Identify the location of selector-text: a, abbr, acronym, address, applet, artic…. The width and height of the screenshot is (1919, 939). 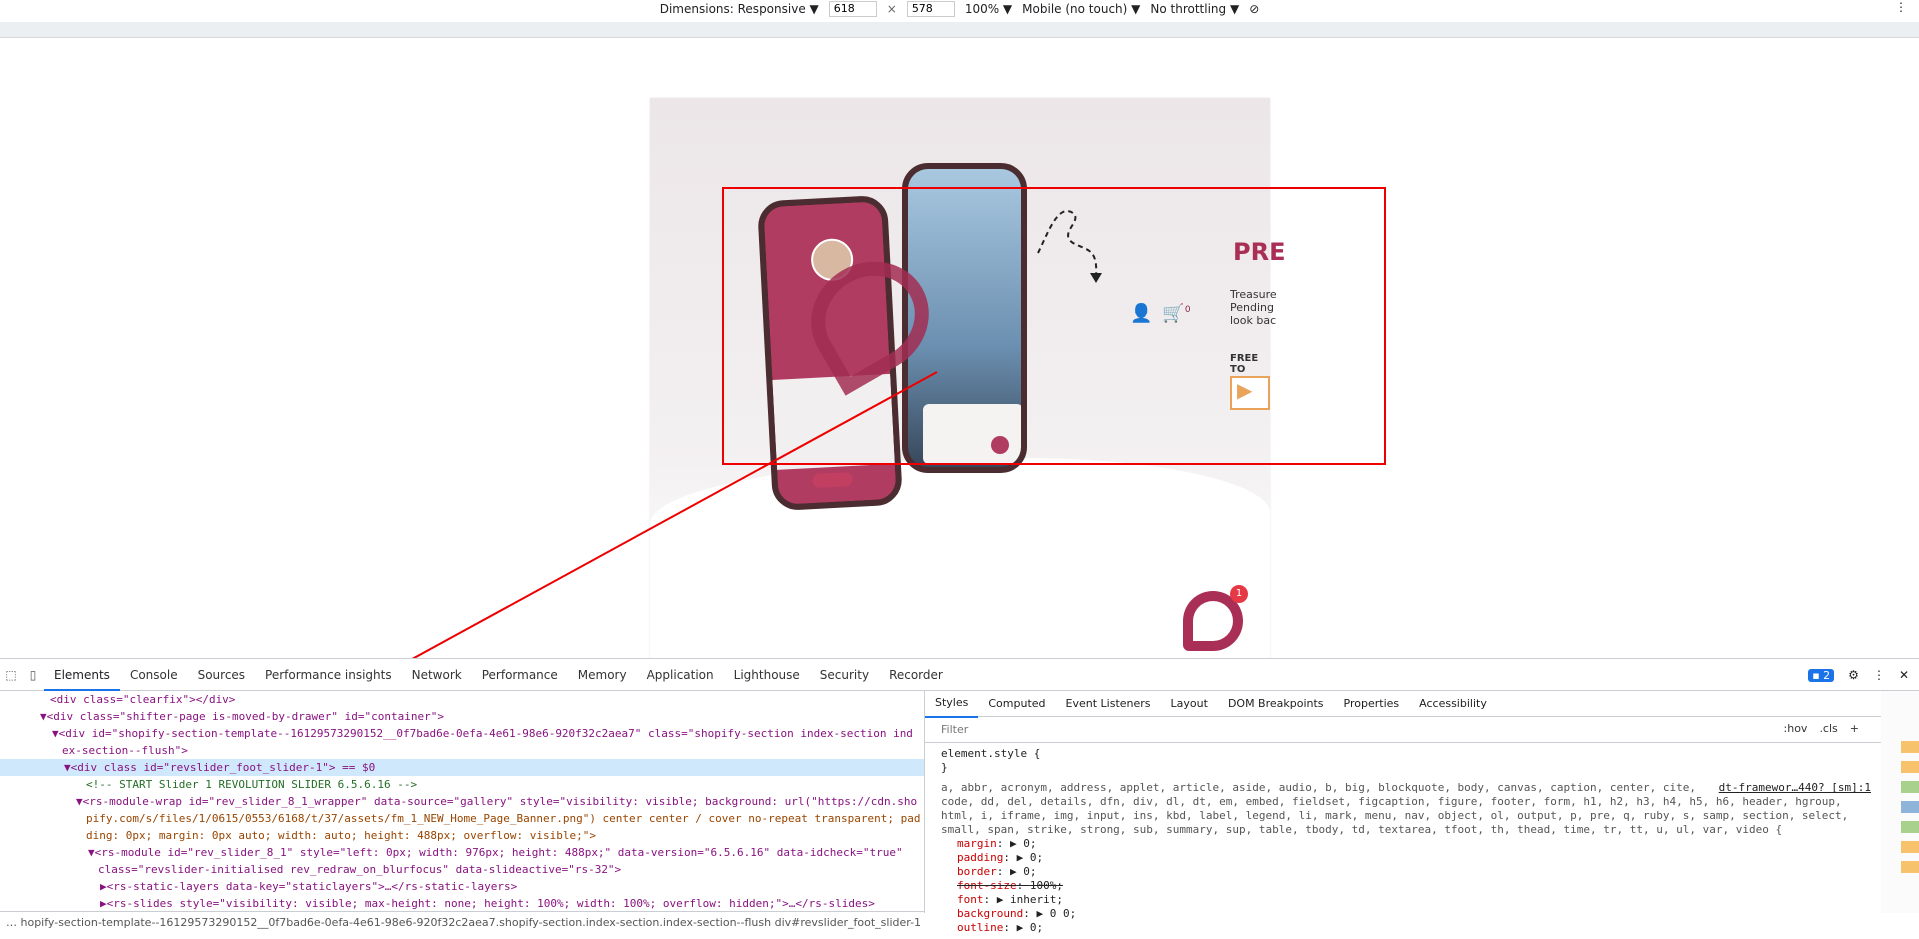
(1395, 808).